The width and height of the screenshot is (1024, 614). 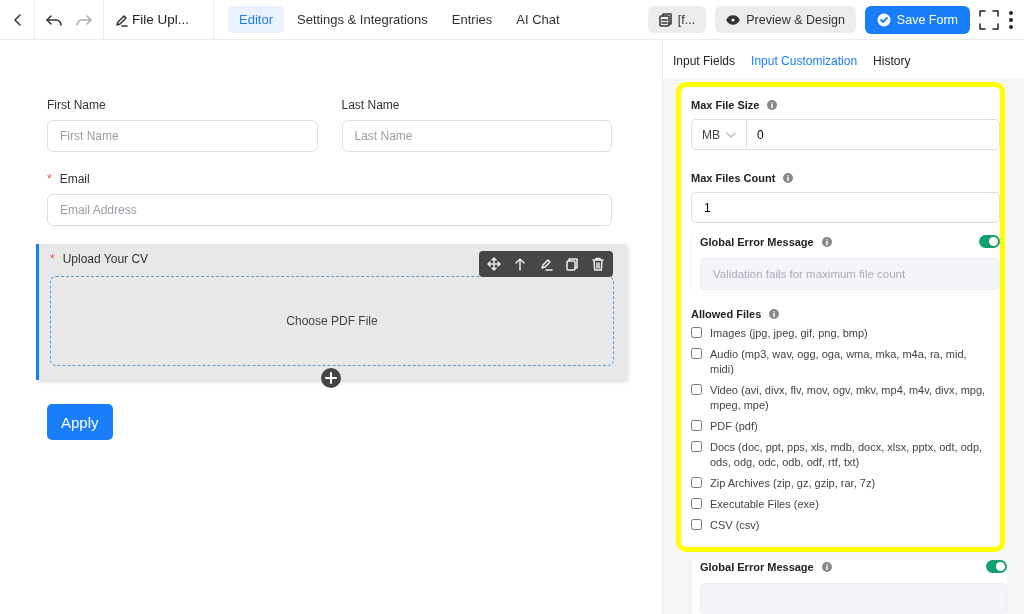 What do you see at coordinates (764, 504) in the screenshot?
I see `option-label: Executable Files (exe)` at bounding box center [764, 504].